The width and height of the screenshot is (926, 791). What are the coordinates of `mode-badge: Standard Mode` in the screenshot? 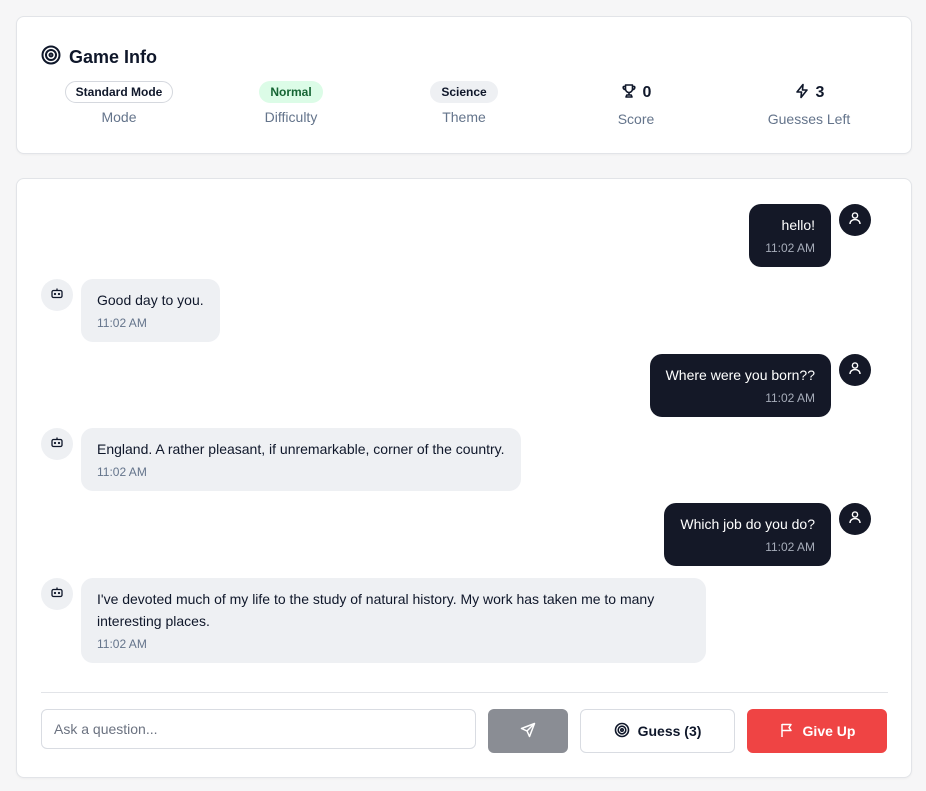 It's located at (119, 92).